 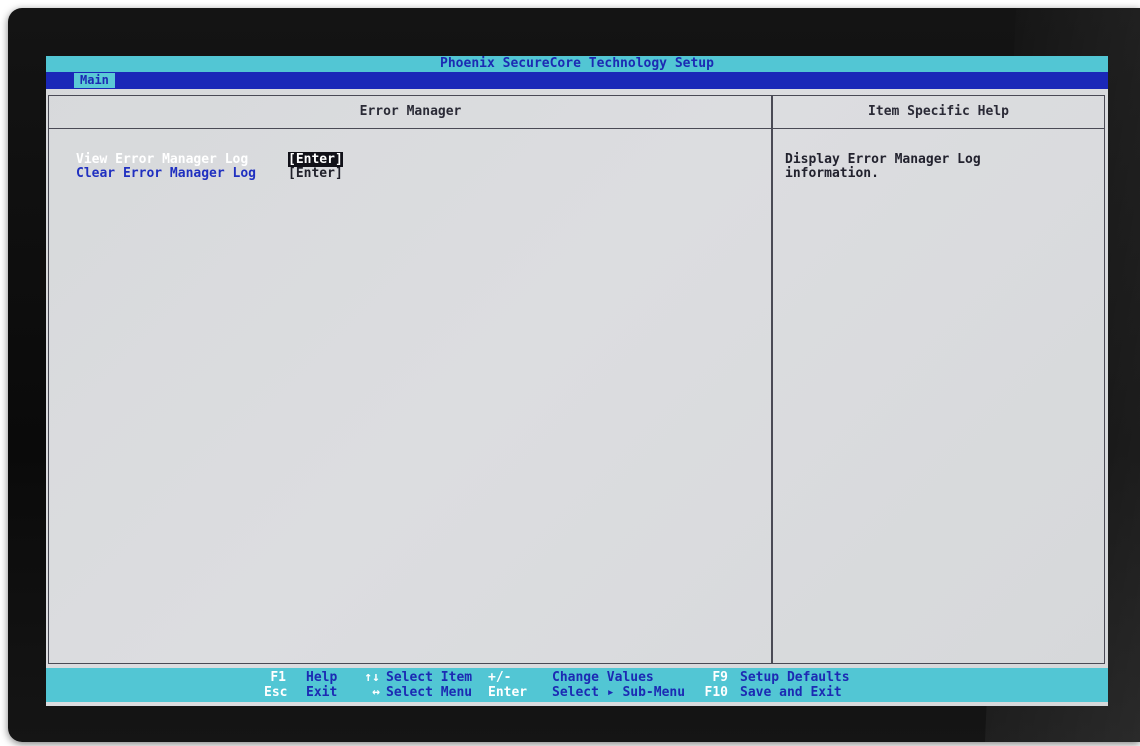 I want to click on view-error-log-label: View Error Manager Log, so click(x=162, y=159).